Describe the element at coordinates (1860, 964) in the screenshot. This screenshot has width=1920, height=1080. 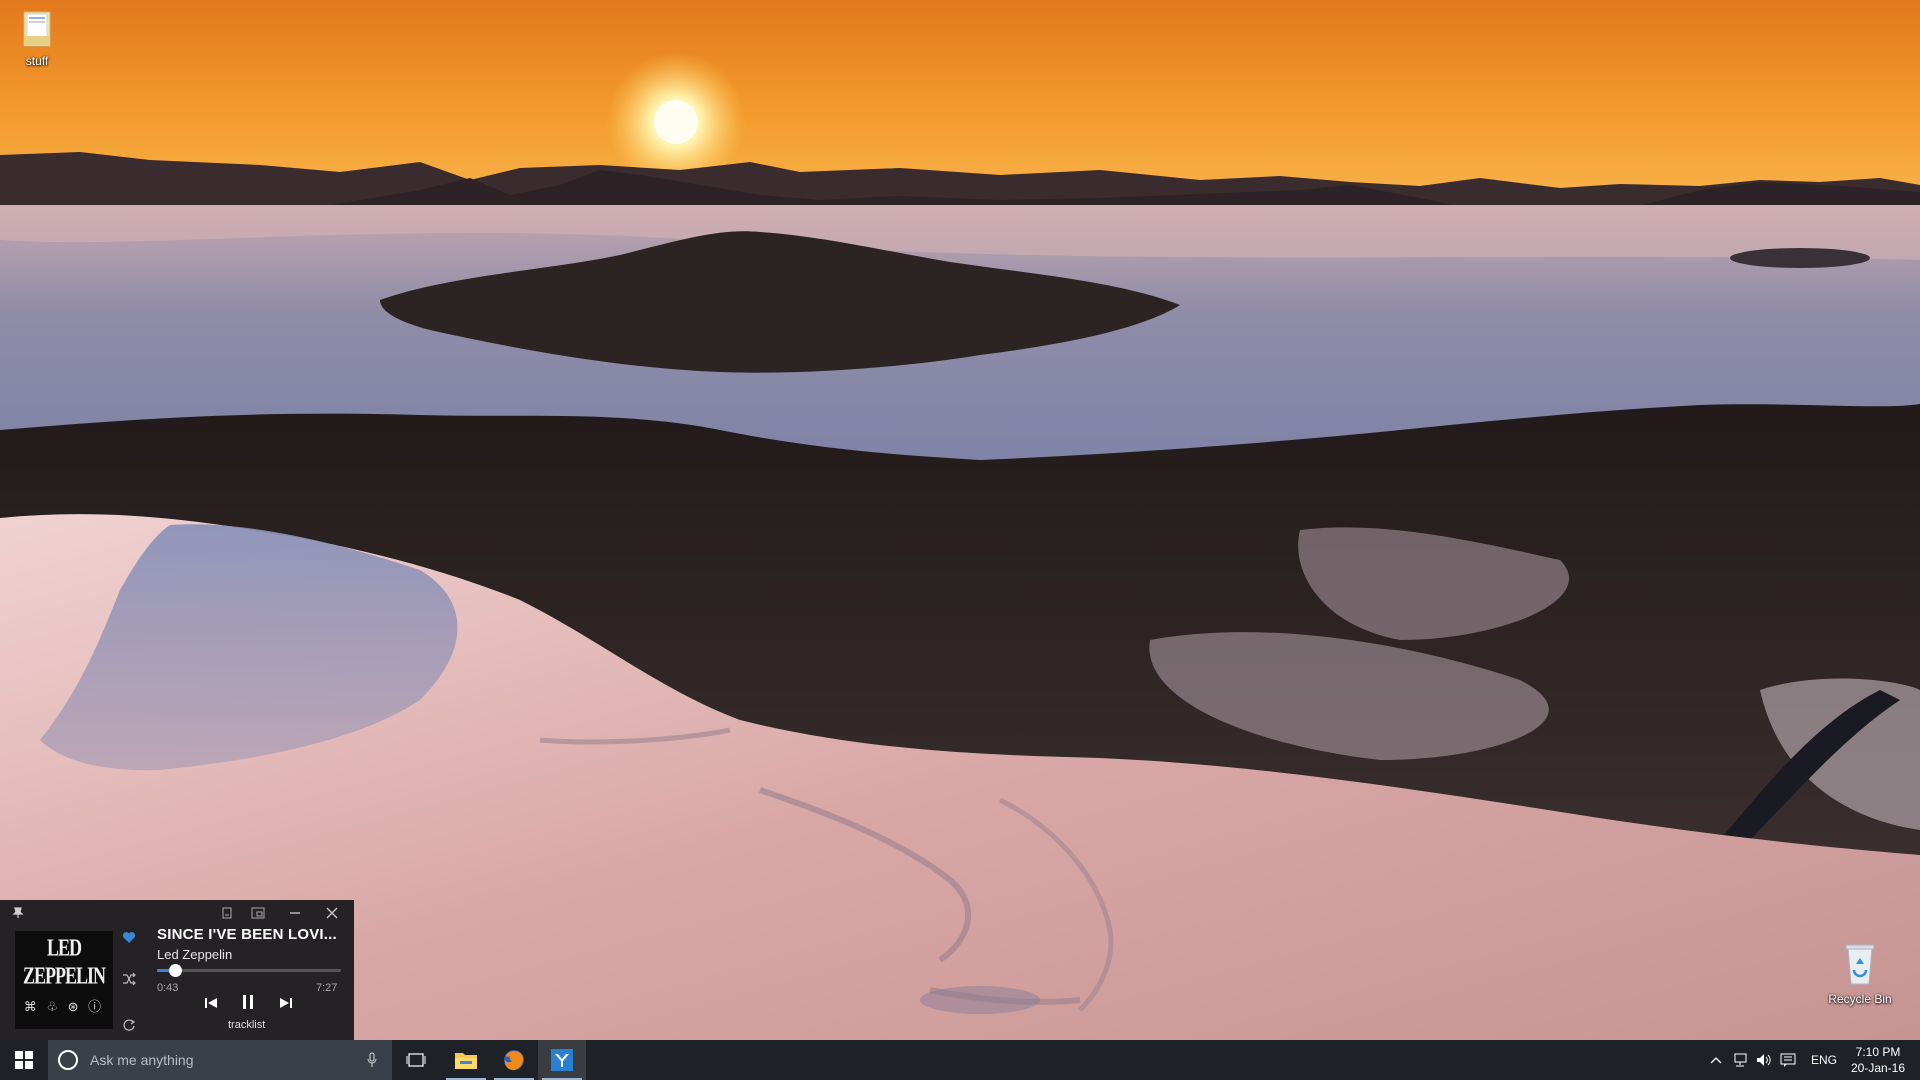
I see `recycle-bin-icon` at that location.